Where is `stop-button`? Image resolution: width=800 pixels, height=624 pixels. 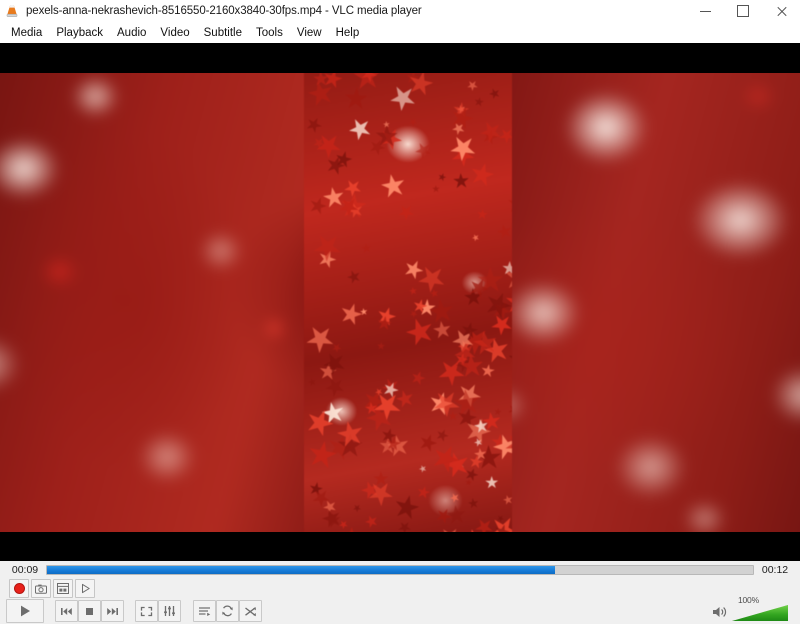 stop-button is located at coordinates (89, 611).